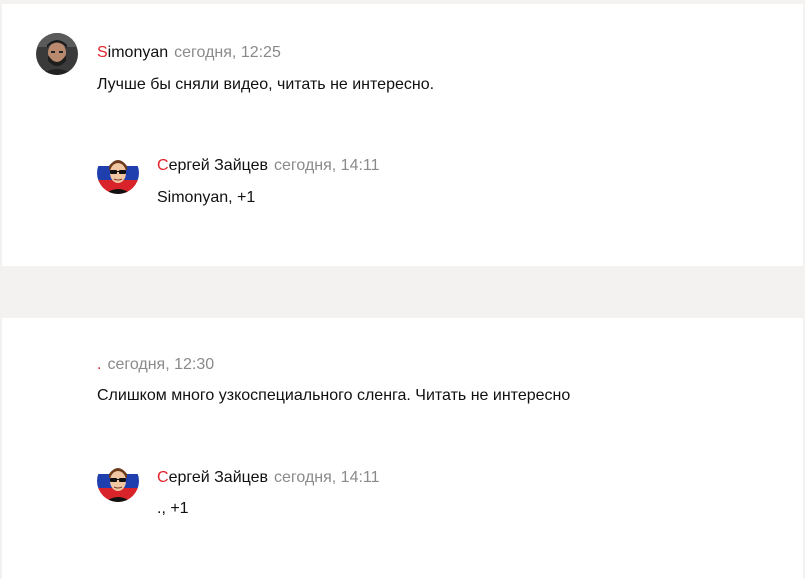  What do you see at coordinates (99, 364) in the screenshot?
I see `author-name: .` at bounding box center [99, 364].